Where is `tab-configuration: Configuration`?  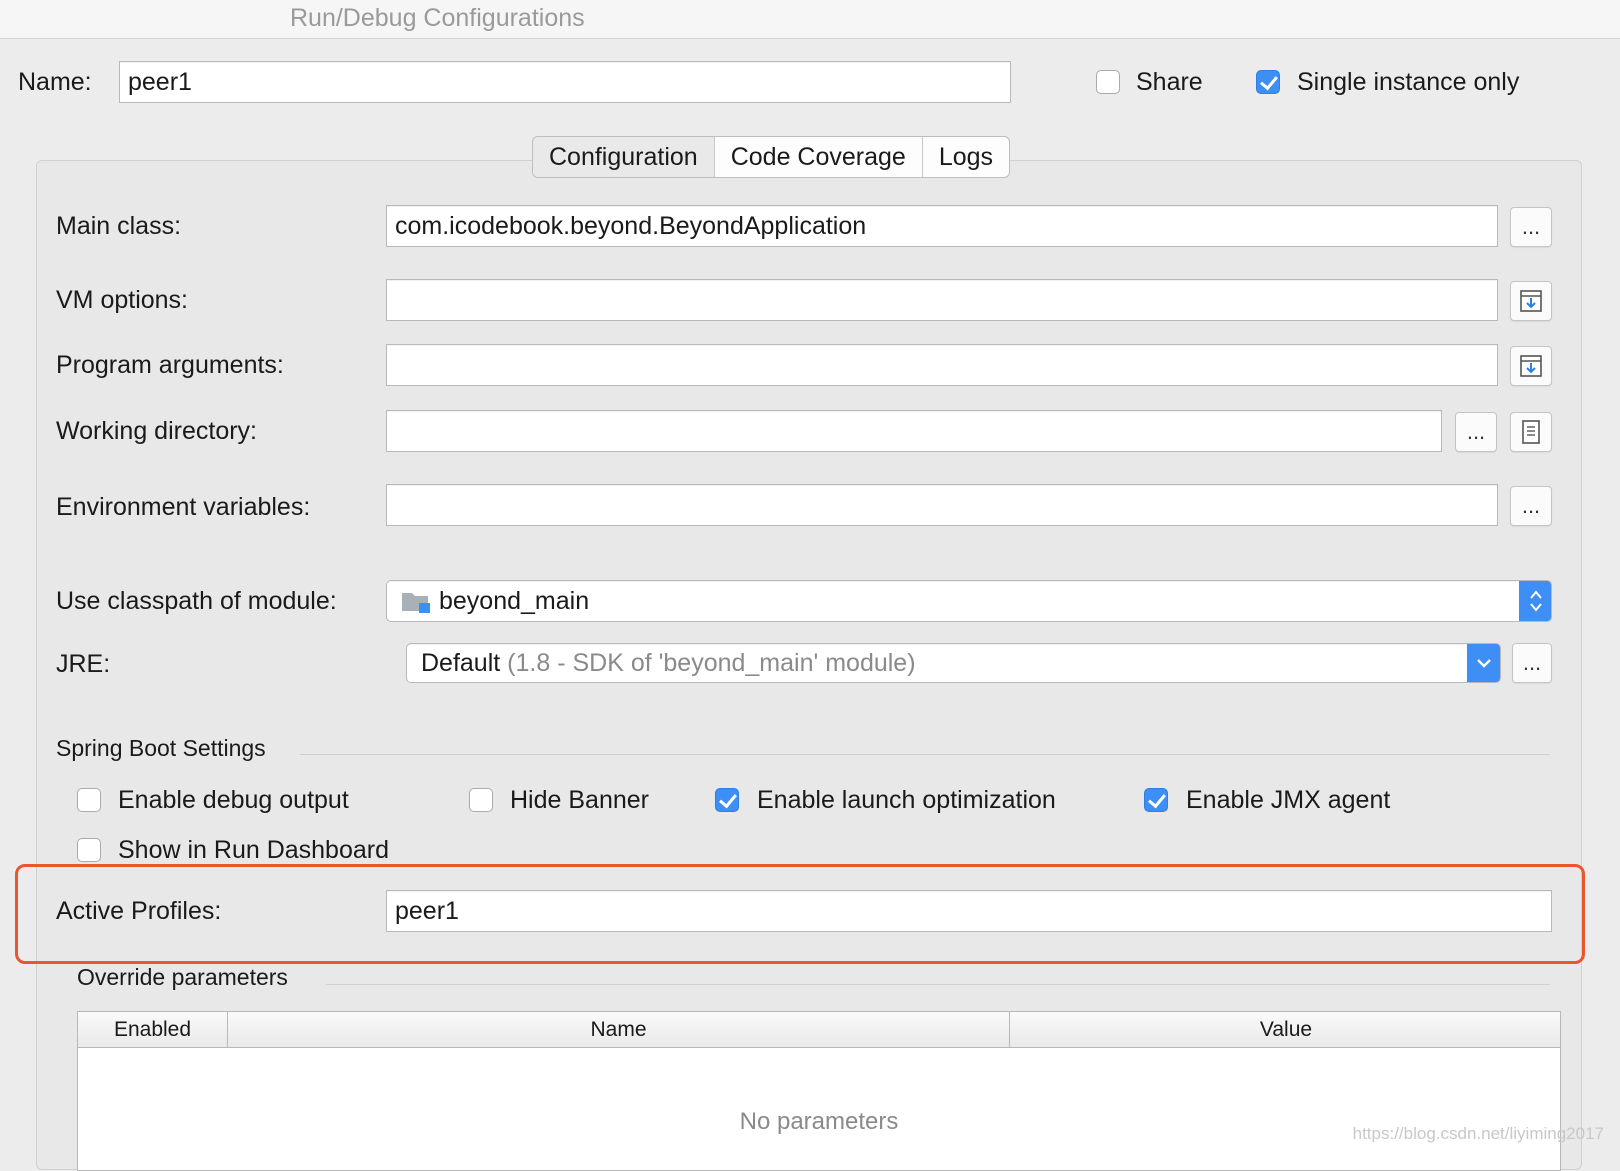 tab-configuration: Configuration is located at coordinates (624, 157).